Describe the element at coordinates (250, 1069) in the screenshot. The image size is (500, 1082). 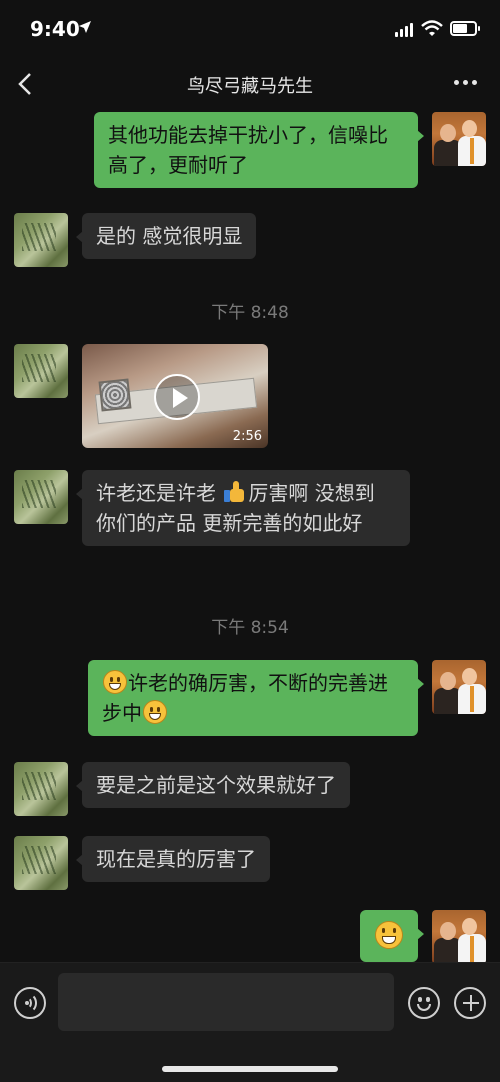
I see `home-indicator` at that location.